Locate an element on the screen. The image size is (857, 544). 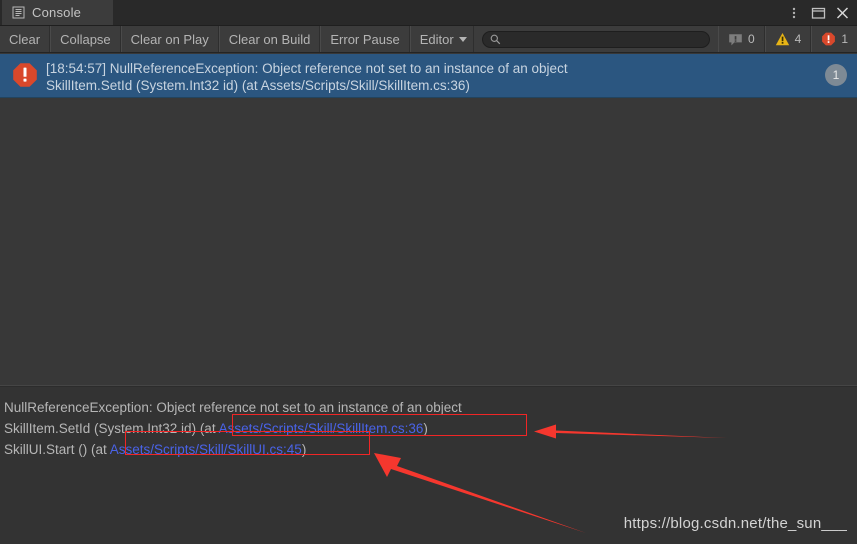
warning-count: 4 is located at coordinates (788, 39).